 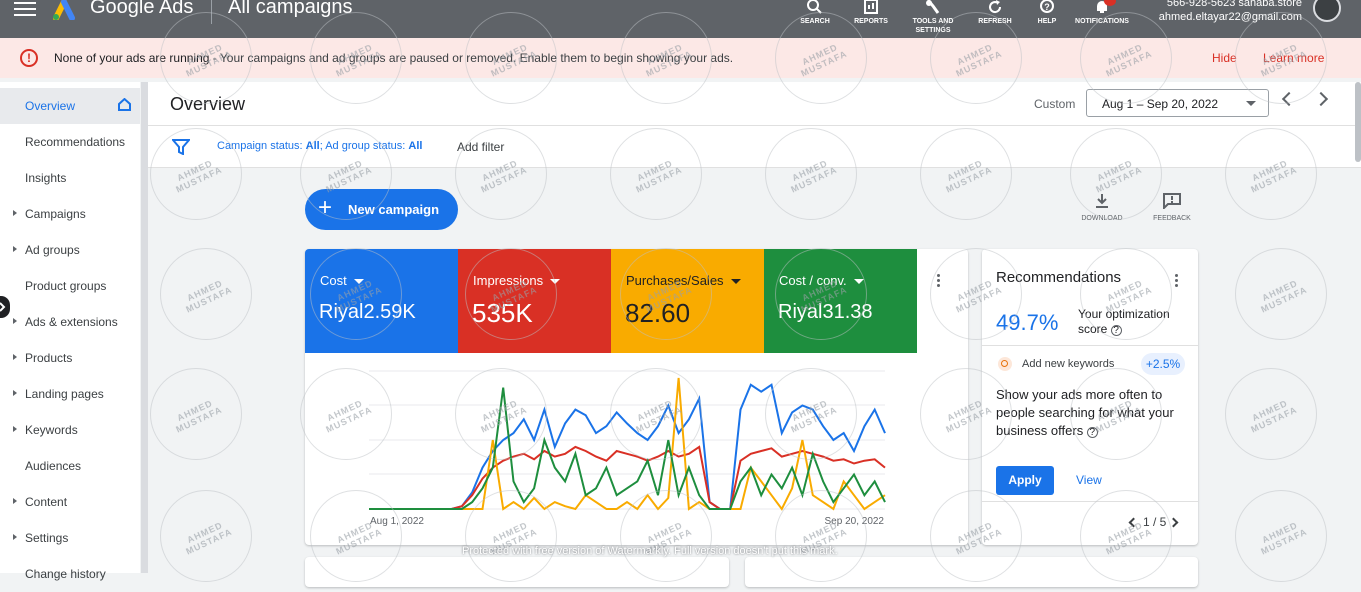 What do you see at coordinates (995, 7) in the screenshot?
I see `refresh-icon` at bounding box center [995, 7].